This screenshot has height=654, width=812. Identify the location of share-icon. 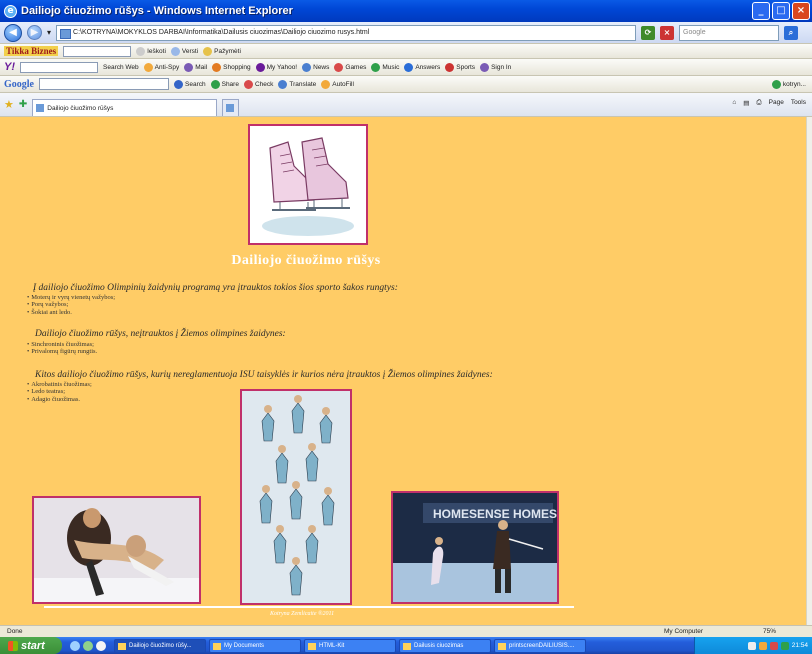
(215, 84).